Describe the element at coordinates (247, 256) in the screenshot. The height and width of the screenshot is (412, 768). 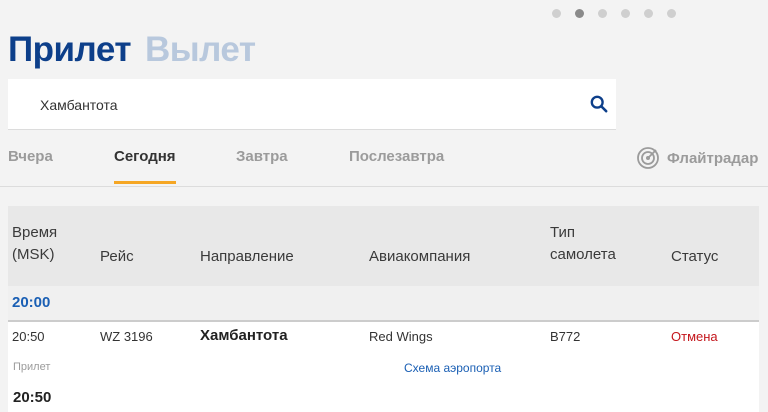
I see `column-header-direction: Направление` at that location.